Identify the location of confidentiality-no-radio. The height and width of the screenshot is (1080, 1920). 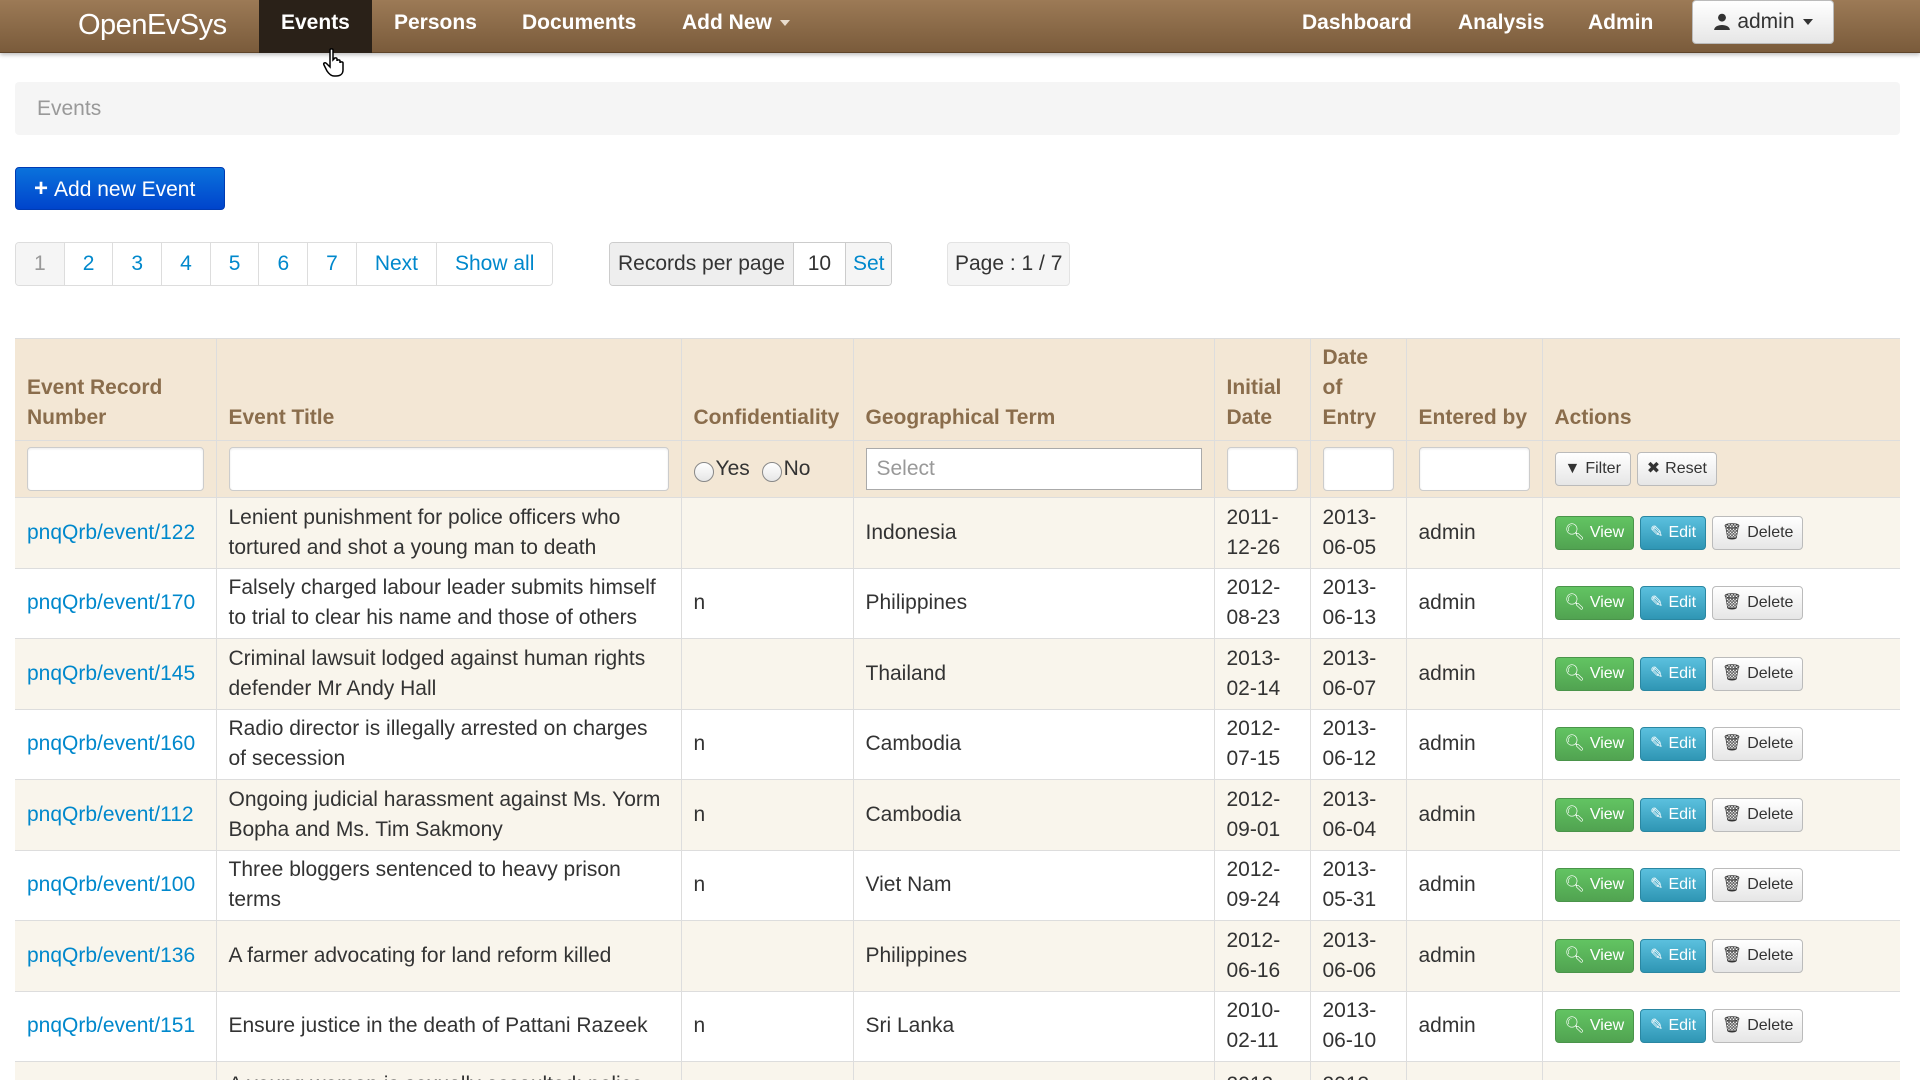
(771, 472).